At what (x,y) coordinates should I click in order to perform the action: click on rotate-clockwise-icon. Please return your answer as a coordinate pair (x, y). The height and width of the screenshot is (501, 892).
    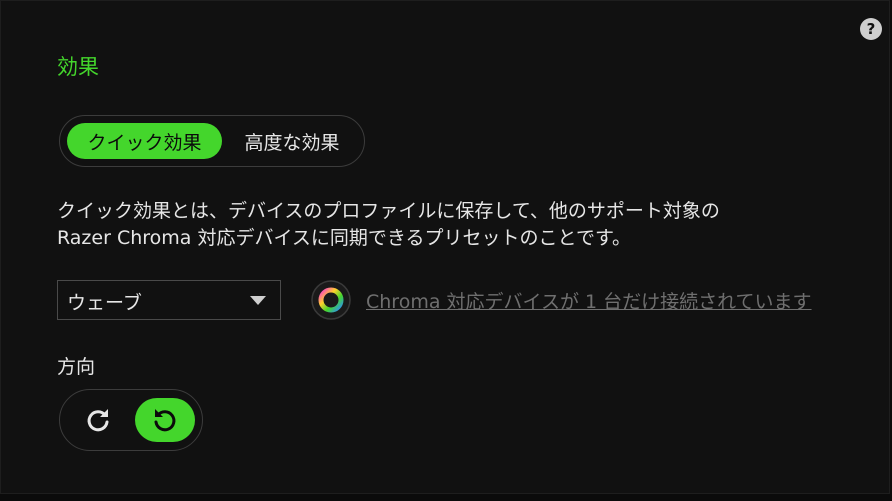
    Looking at the image, I should click on (98, 420).